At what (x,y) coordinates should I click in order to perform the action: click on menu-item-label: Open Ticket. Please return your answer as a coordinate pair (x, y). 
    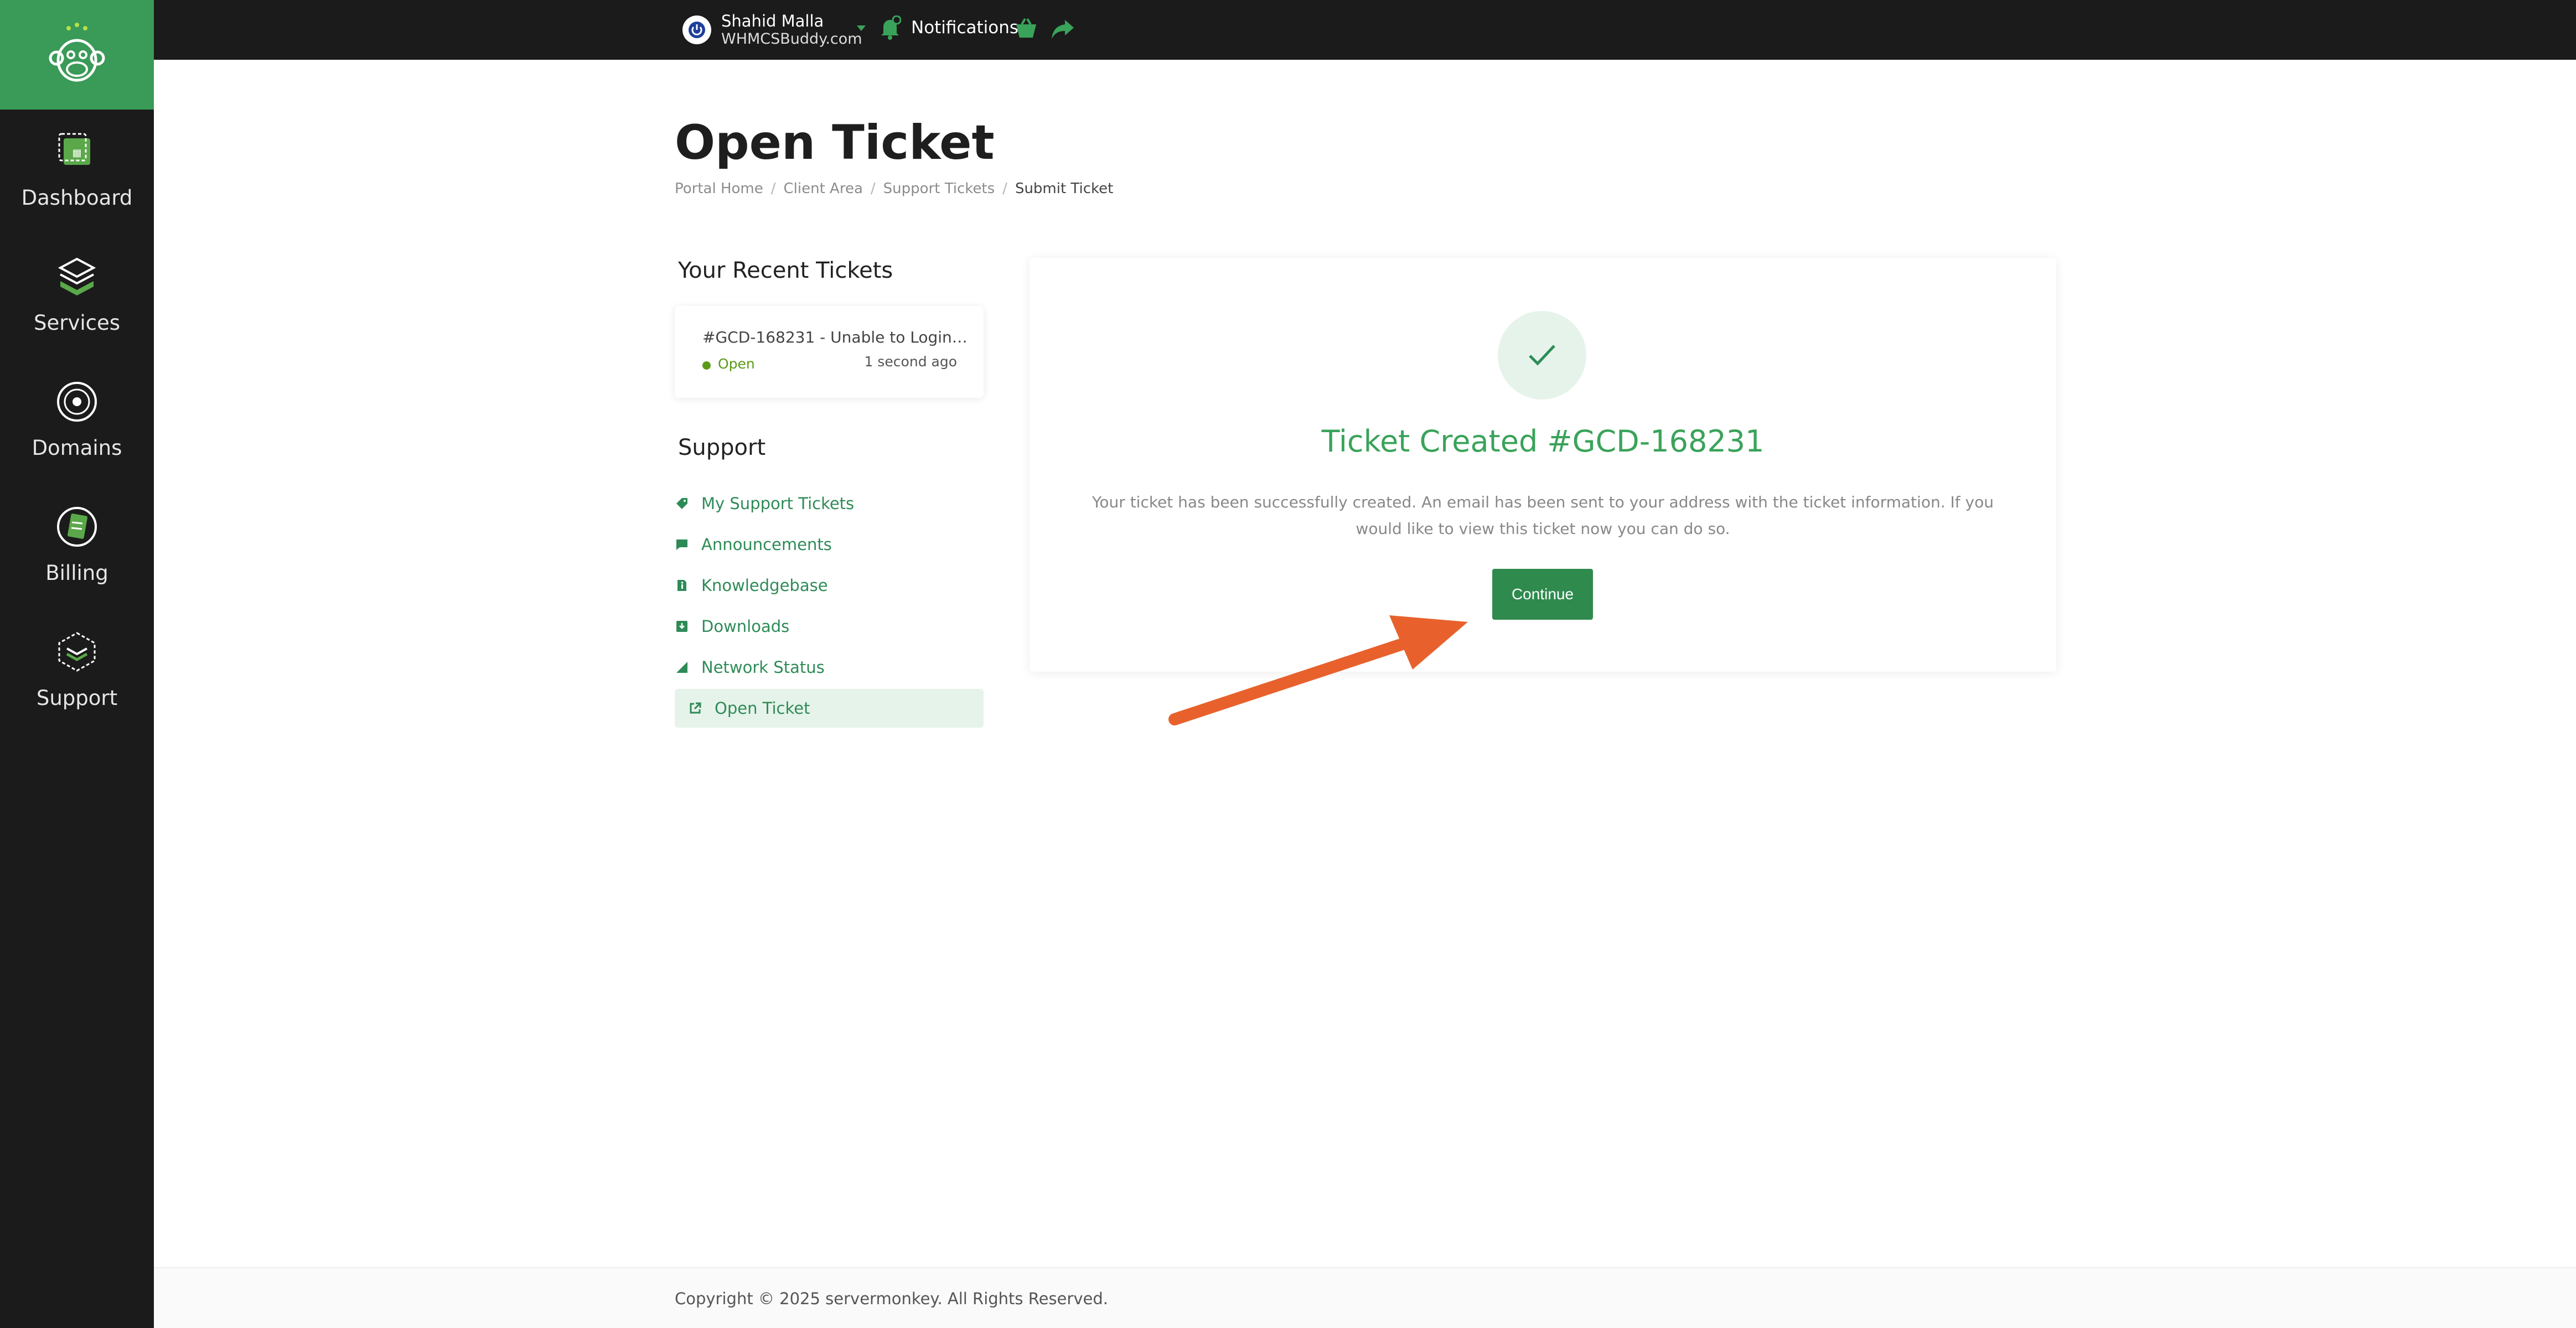
    Looking at the image, I should click on (762, 708).